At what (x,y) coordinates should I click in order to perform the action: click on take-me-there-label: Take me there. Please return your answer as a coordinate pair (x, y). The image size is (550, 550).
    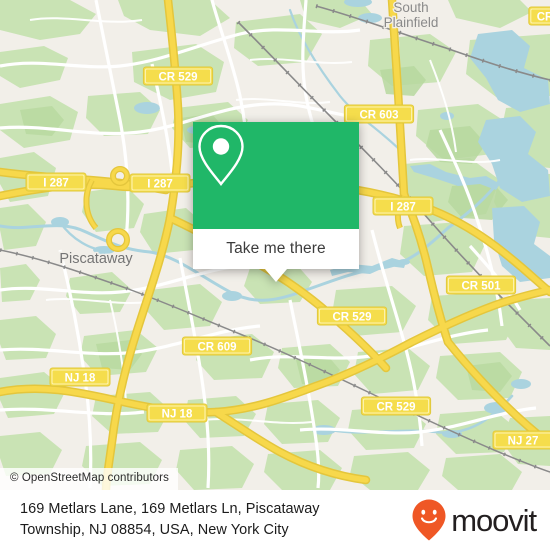
    Looking at the image, I should click on (276, 249).